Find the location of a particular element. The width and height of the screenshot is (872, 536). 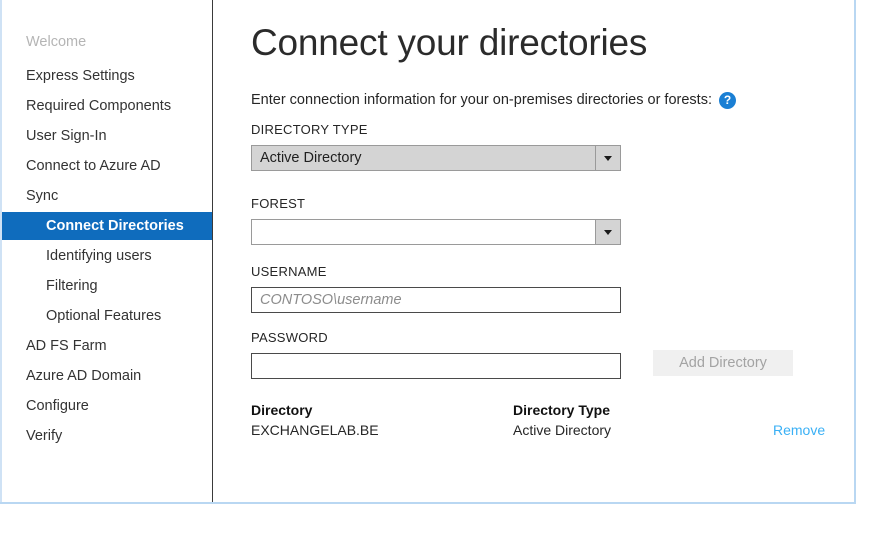

password-input is located at coordinates (436, 366).